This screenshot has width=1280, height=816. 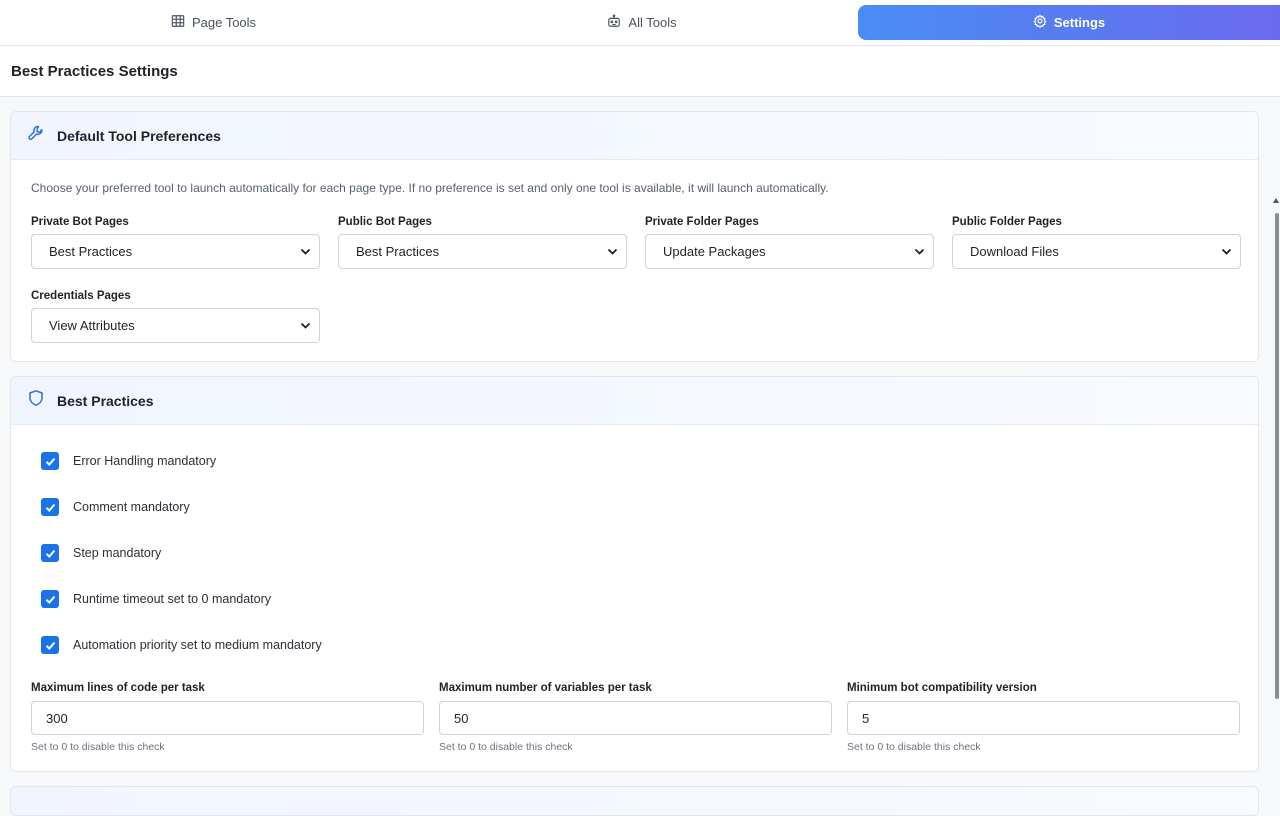 I want to click on field-label: Private Bot Pages, so click(x=80, y=222).